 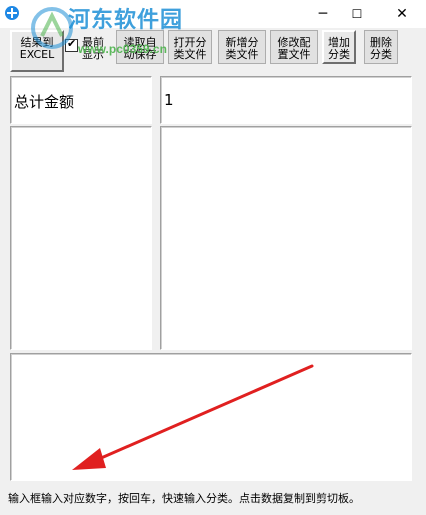 What do you see at coordinates (140, 47) in the screenshot?
I see `read-autosave-button: 读取自 动保存` at bounding box center [140, 47].